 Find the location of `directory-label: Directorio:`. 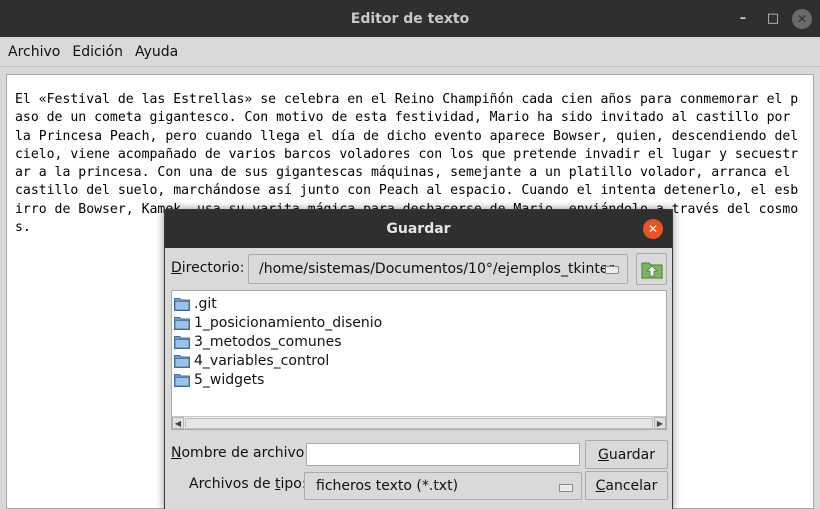

directory-label: Directorio: is located at coordinates (208, 268).